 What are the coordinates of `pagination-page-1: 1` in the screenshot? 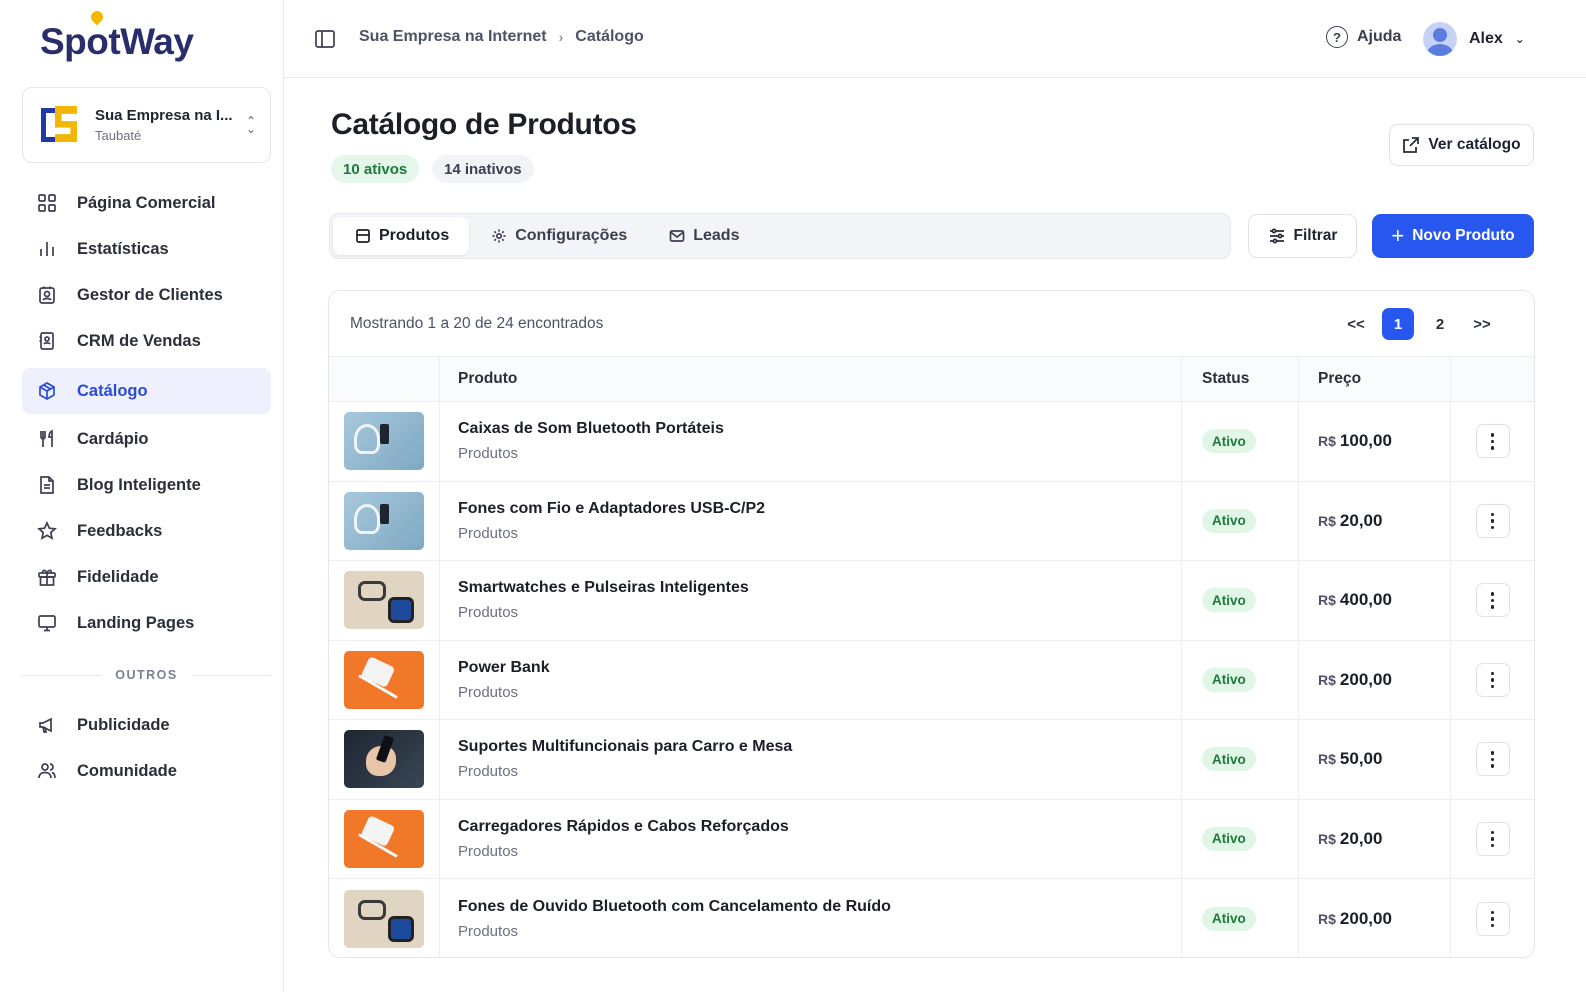 It's located at (1398, 324).